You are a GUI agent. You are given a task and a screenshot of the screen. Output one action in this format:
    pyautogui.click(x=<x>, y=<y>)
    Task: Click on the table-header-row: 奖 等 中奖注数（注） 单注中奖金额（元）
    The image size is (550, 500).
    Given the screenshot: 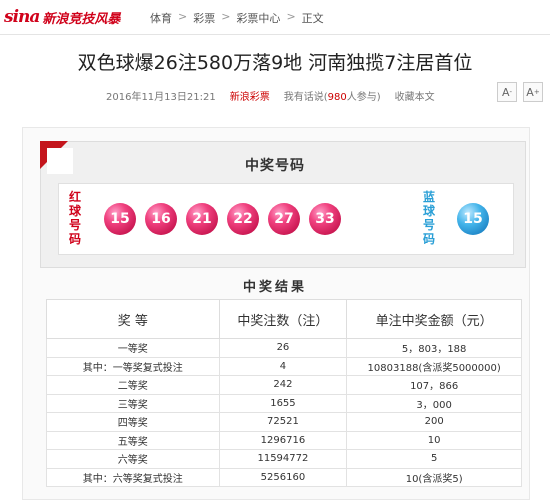 What is the action you would take?
    pyautogui.click(x=284, y=319)
    